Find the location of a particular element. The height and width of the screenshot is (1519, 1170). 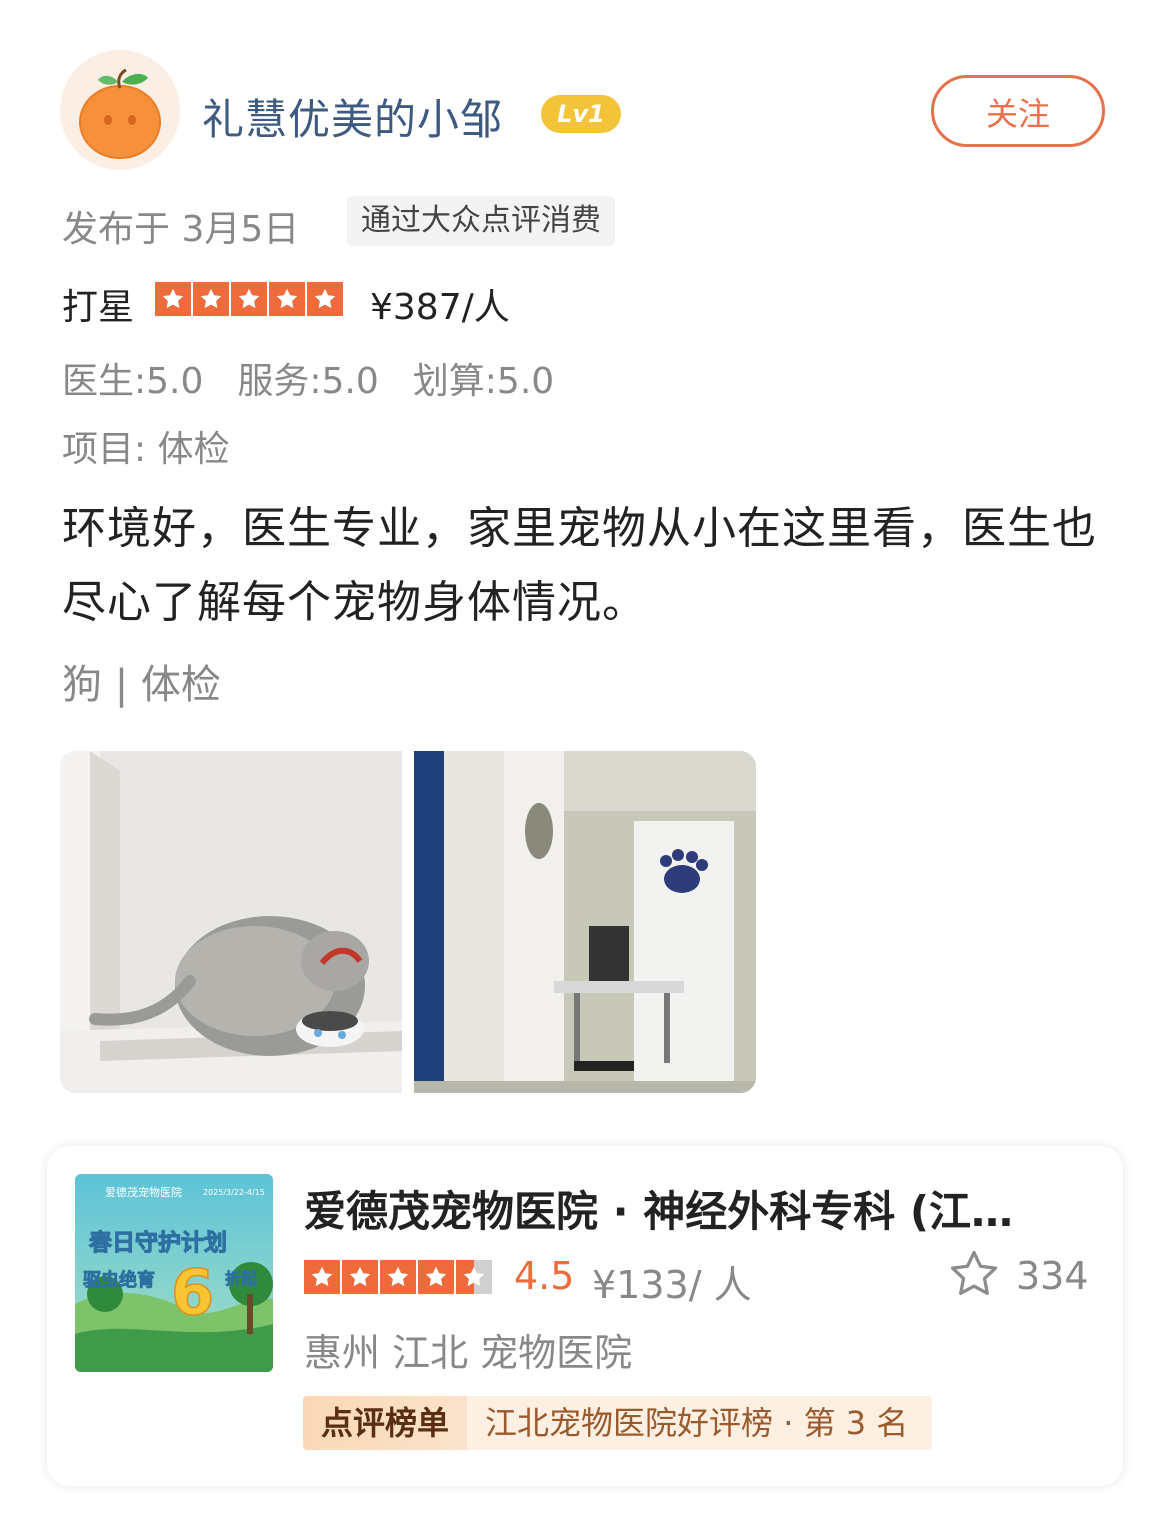

username: 礼慧优美的小邹 is located at coordinates (352, 116).